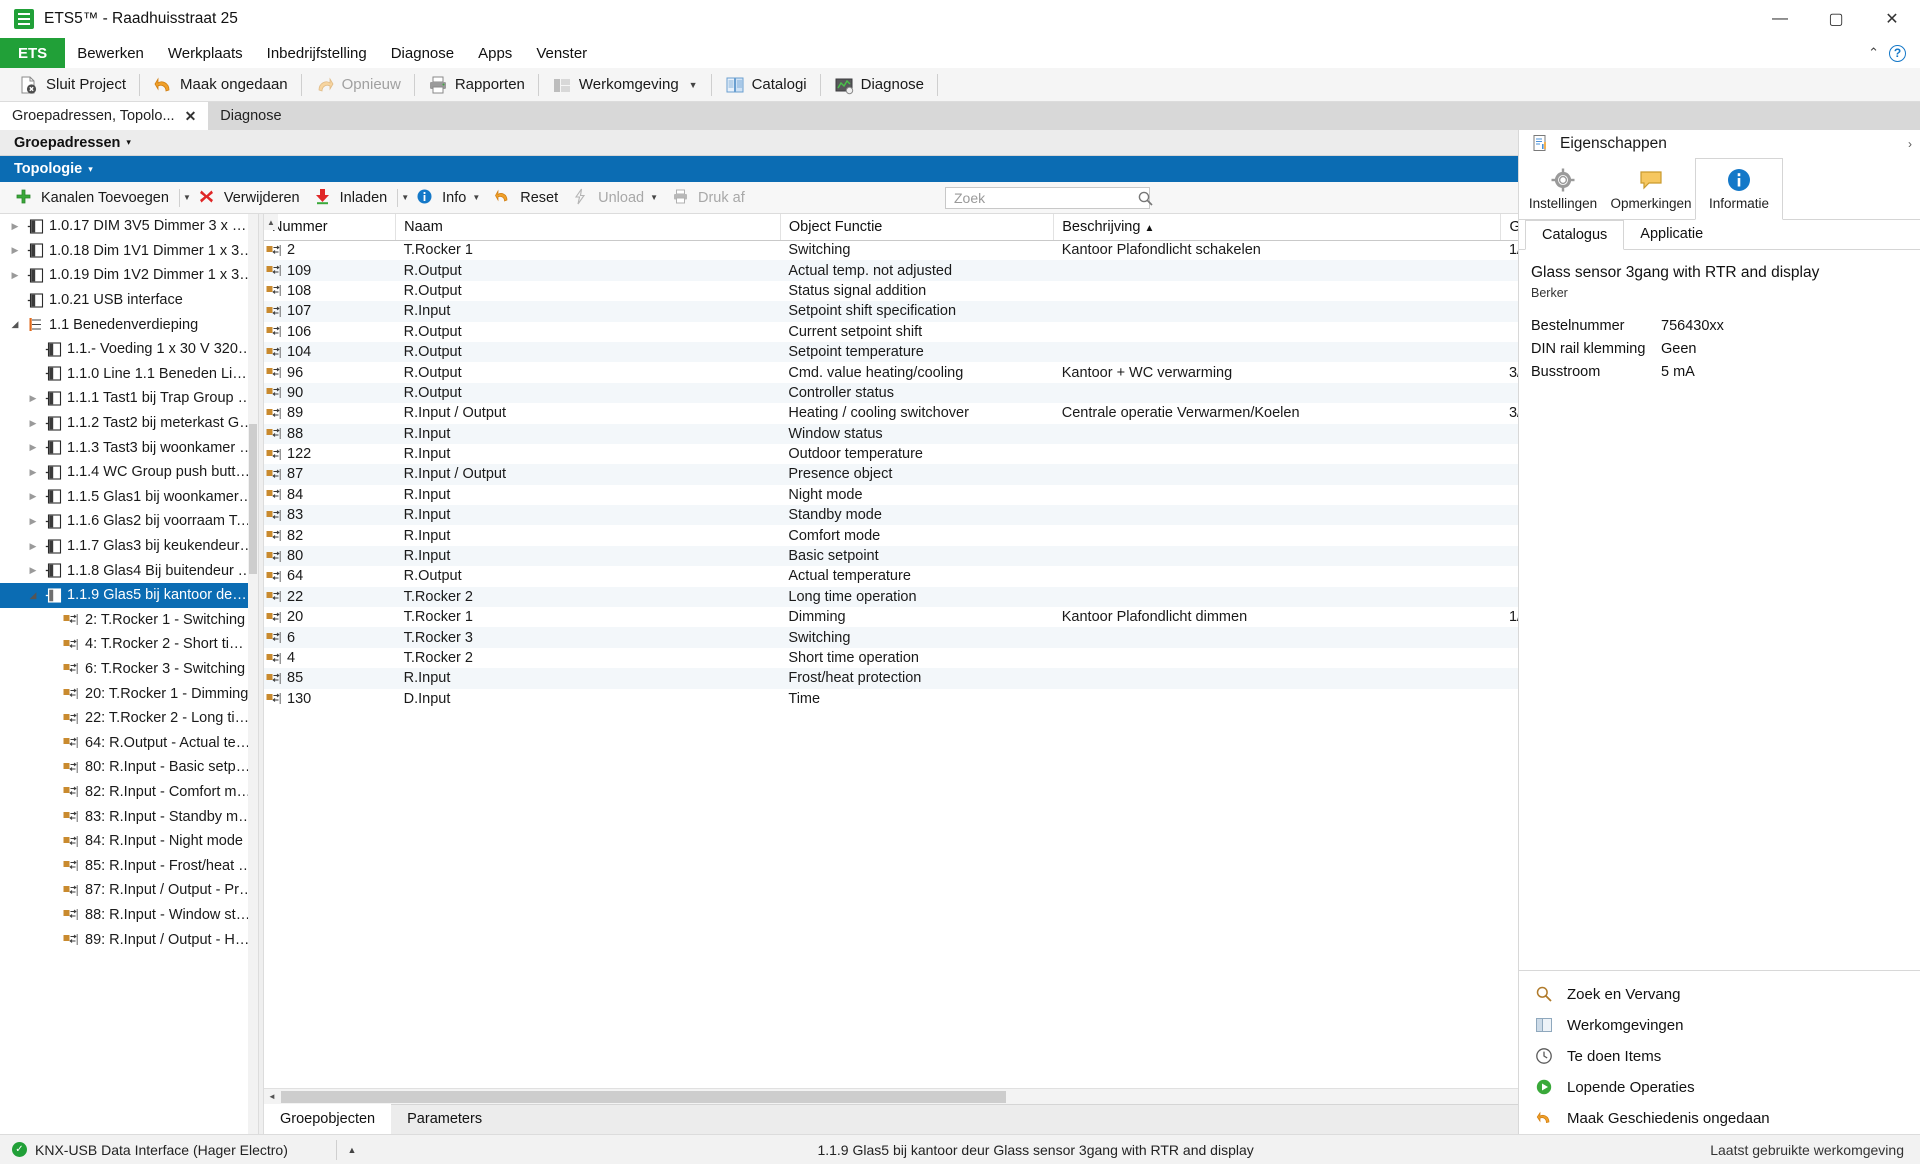 The height and width of the screenshot is (1164, 1920). What do you see at coordinates (129, 792) in the screenshot?
I see `tree-node: 82: R.Input - Comfort mode` at bounding box center [129, 792].